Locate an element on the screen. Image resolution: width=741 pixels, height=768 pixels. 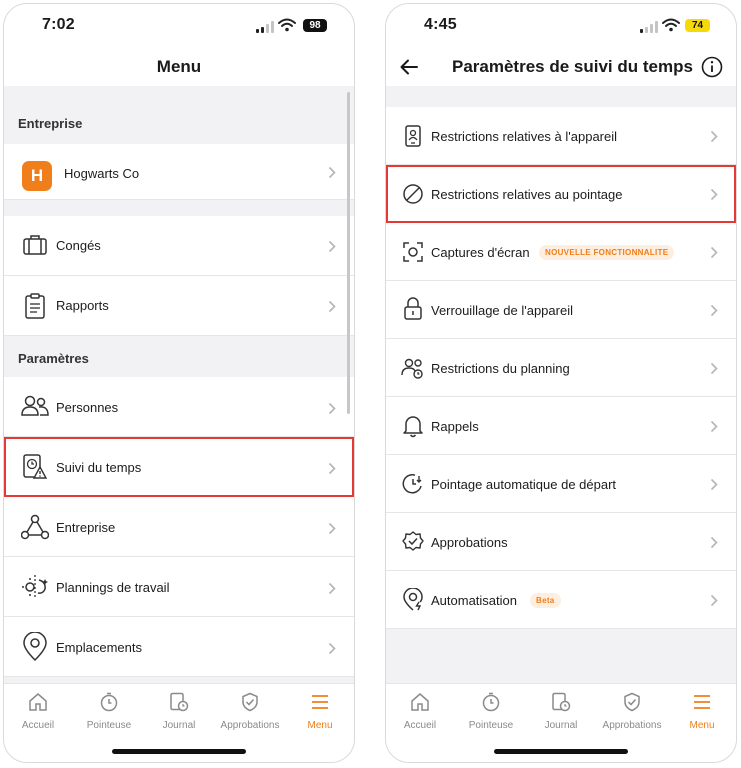
journal-icon is located at coordinates (561, 702).